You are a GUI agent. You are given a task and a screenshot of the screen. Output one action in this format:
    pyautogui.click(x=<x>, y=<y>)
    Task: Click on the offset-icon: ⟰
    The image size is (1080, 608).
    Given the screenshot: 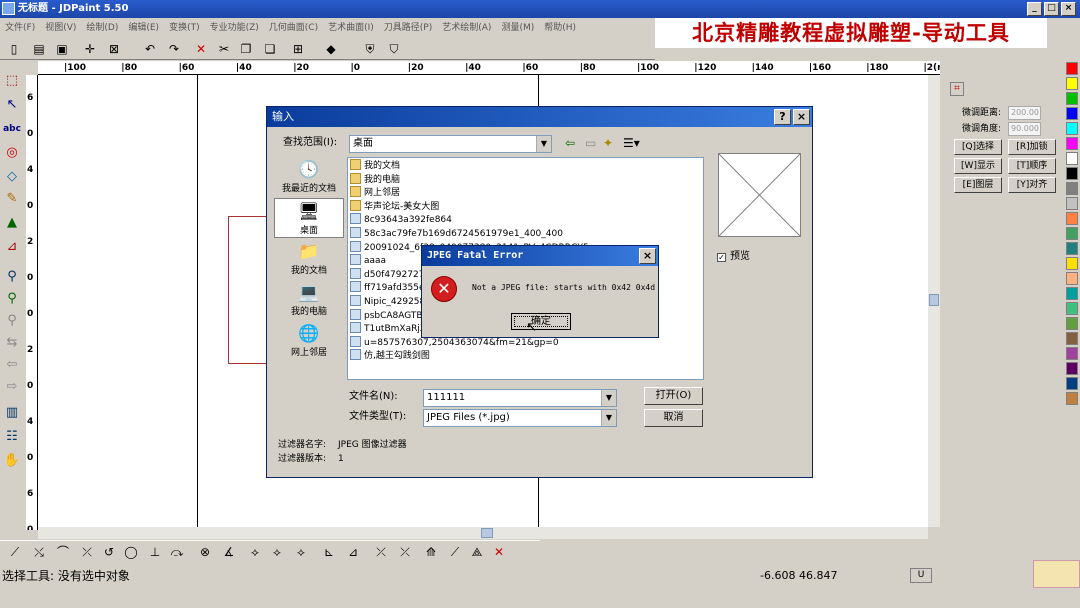 What is the action you would take?
    pyautogui.click(x=431, y=552)
    